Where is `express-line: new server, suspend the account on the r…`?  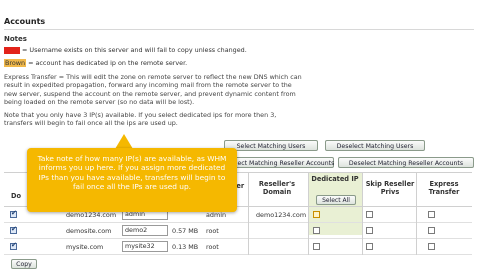 express-line: new server, suspend the account on the r… is located at coordinates (150, 93).